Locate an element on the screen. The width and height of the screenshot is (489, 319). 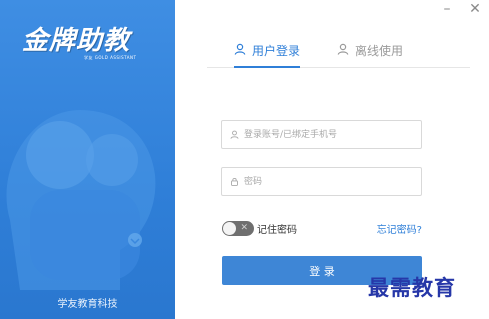
toggle-knob is located at coordinates (229, 228).